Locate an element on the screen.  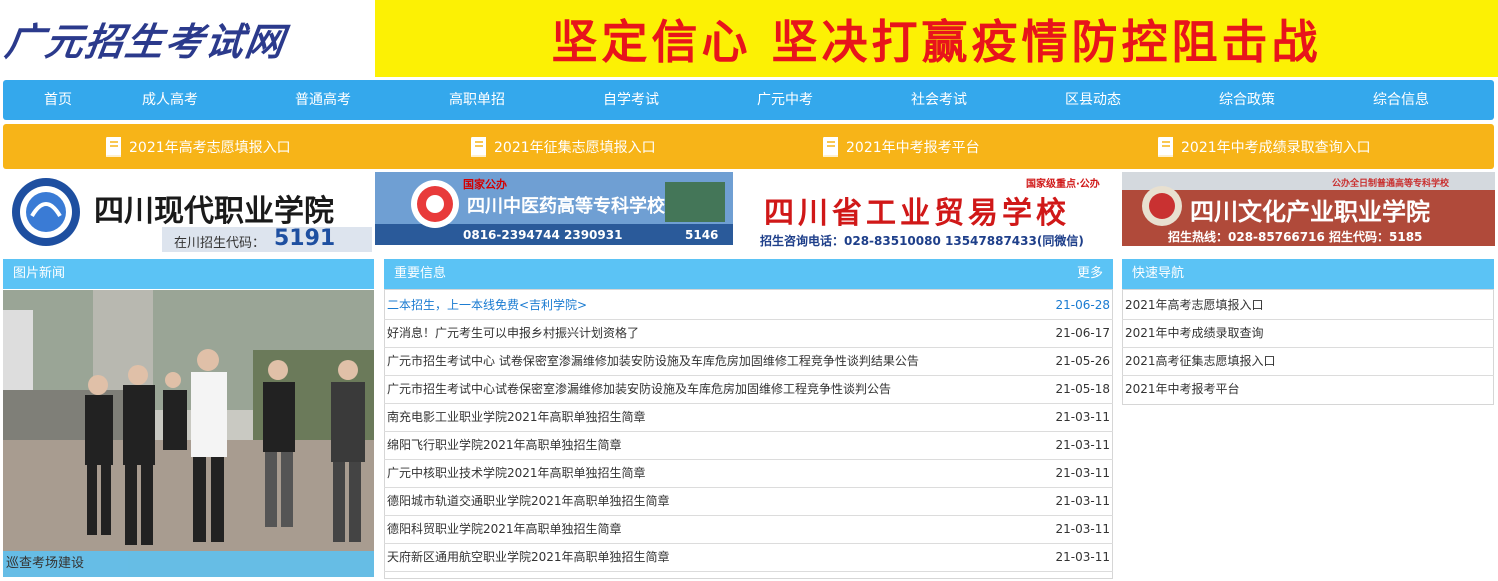
ad-school-sub: 在川招生代码： is located at coordinates (220, 243).